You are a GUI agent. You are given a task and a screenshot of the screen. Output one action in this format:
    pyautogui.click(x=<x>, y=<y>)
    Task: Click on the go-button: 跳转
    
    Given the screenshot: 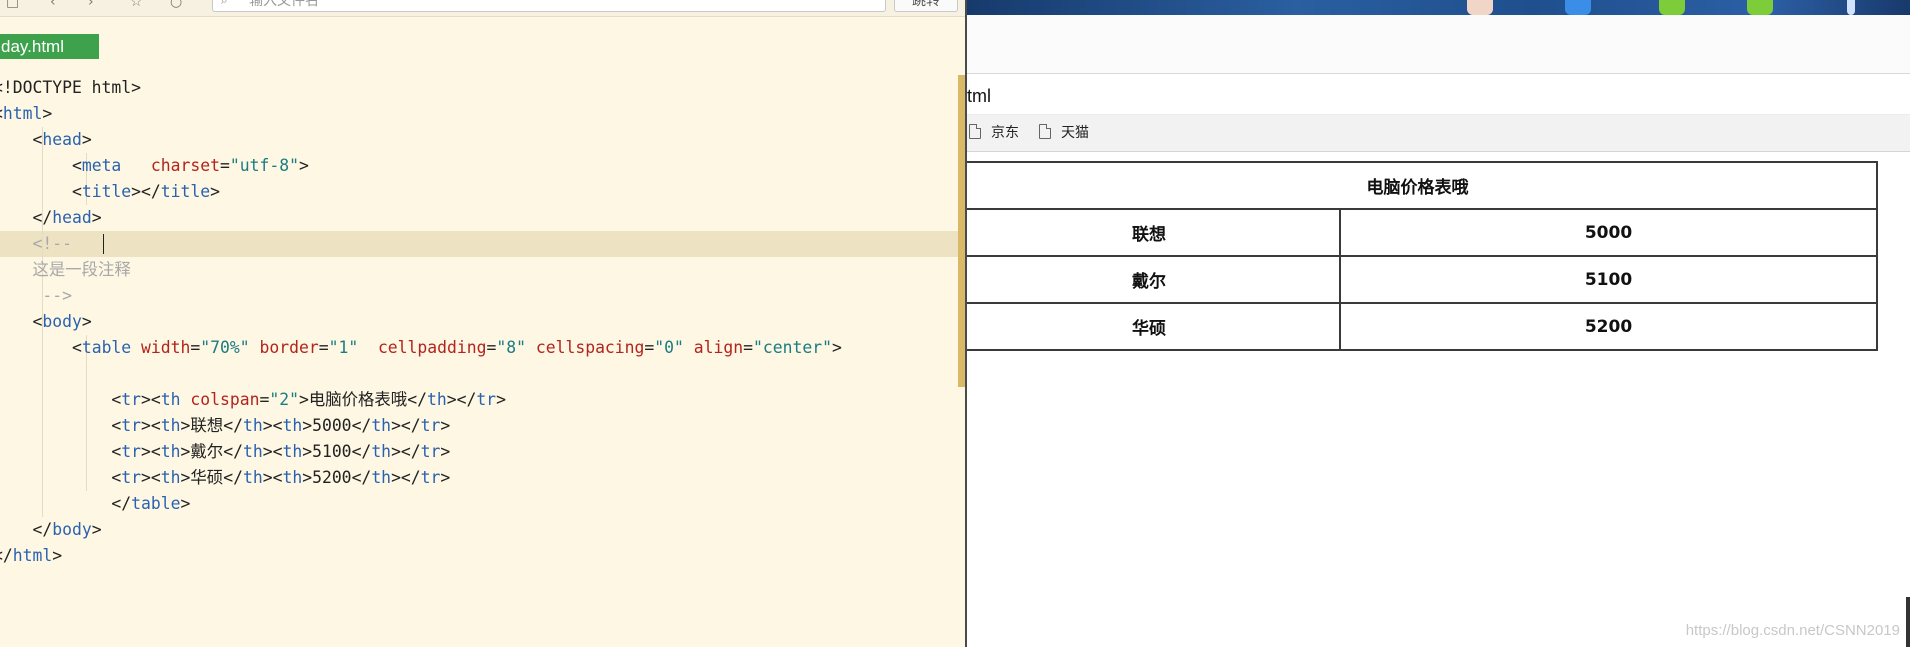 What is the action you would take?
    pyautogui.click(x=926, y=6)
    